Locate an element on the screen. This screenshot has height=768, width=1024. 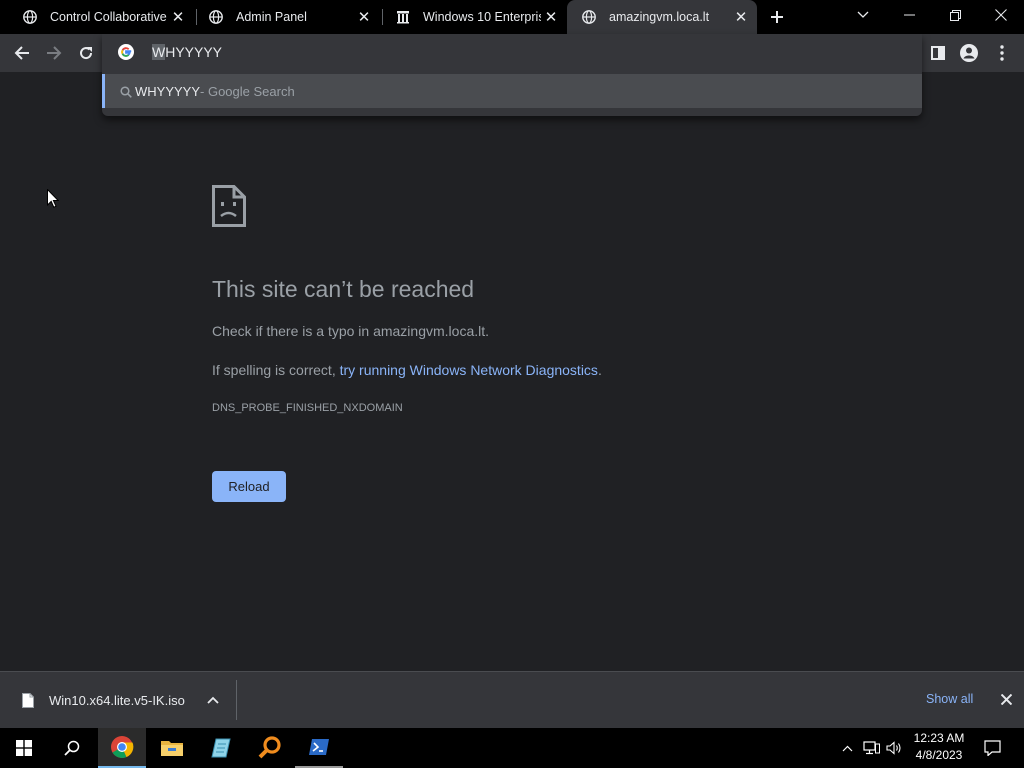
magnifier-app-icon is located at coordinates (269, 747).